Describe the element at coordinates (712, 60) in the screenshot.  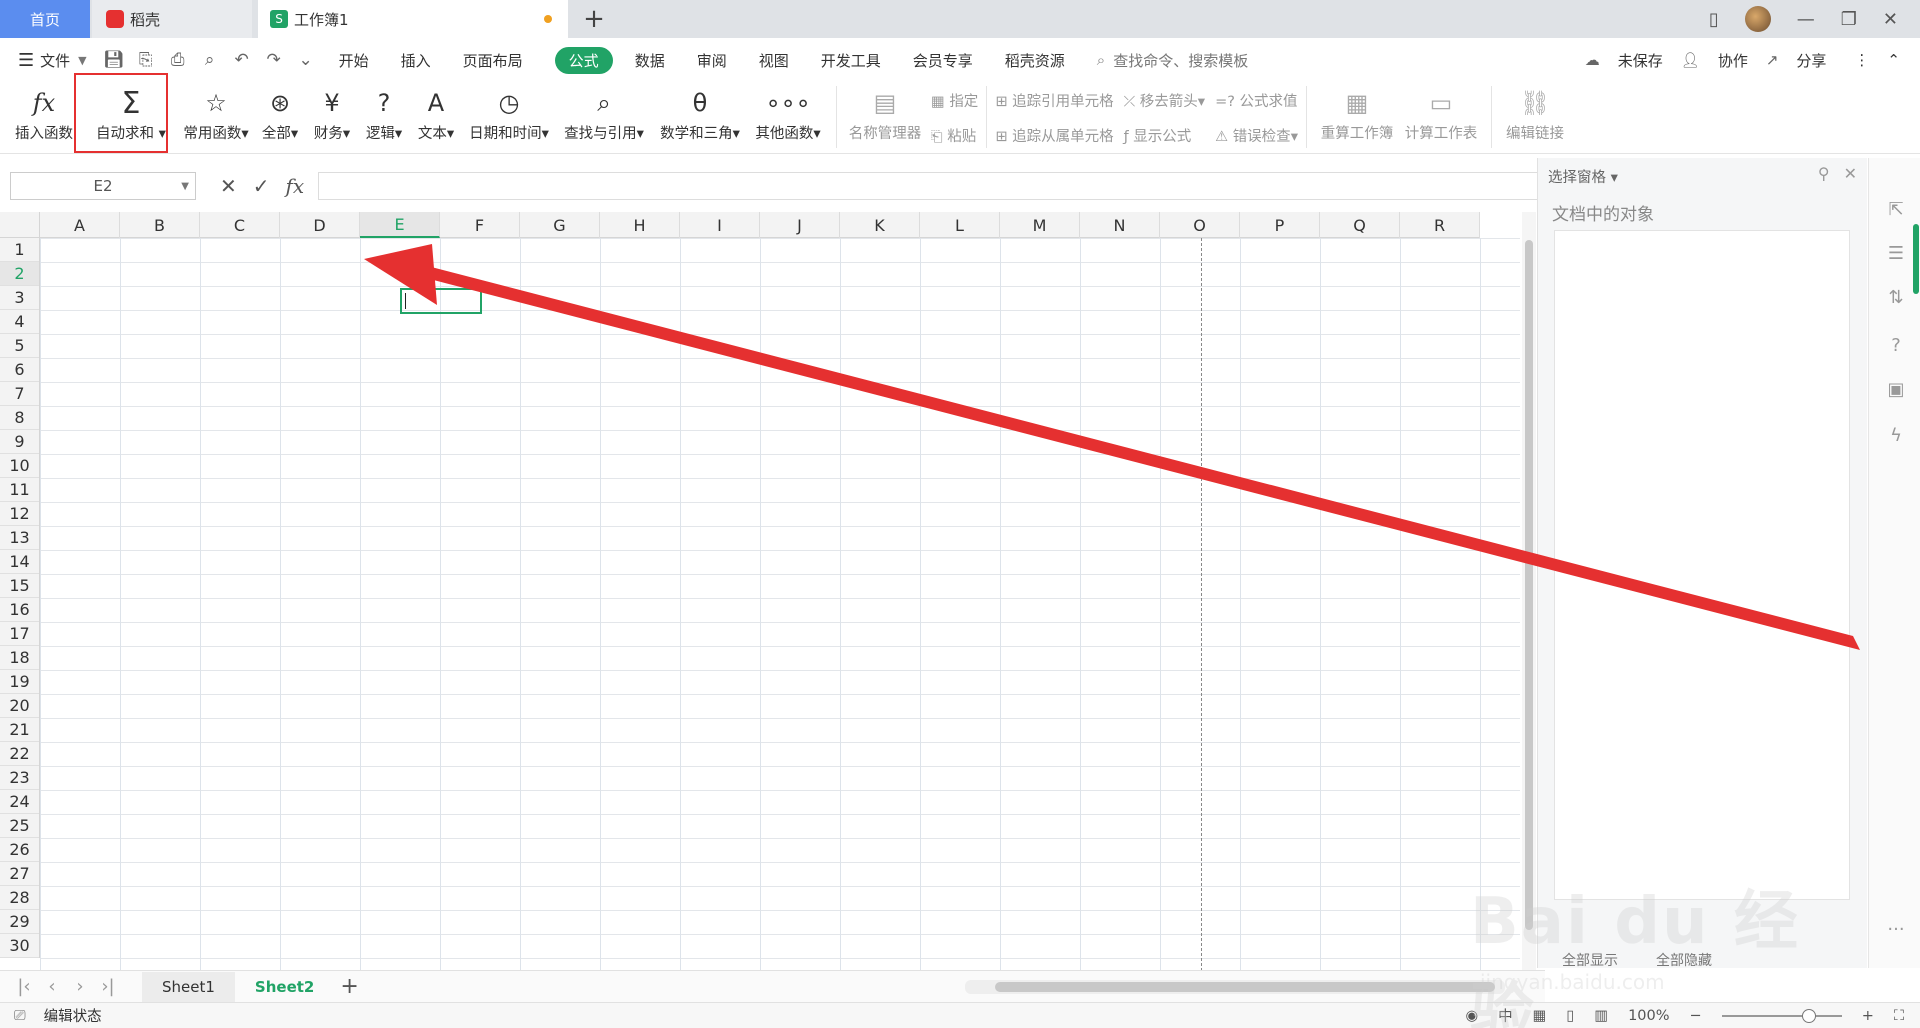
I see `menu-review: 审阅` at that location.